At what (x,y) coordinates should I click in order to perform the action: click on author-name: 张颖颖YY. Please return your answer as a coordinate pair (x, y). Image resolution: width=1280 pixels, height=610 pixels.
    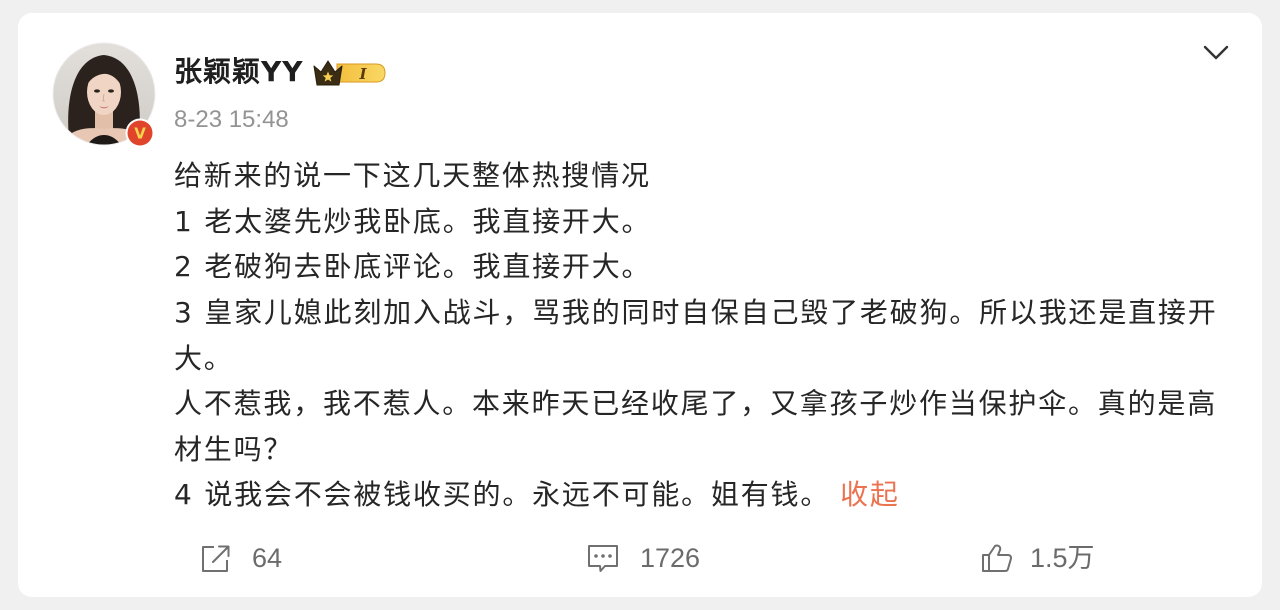
    Looking at the image, I should click on (239, 72).